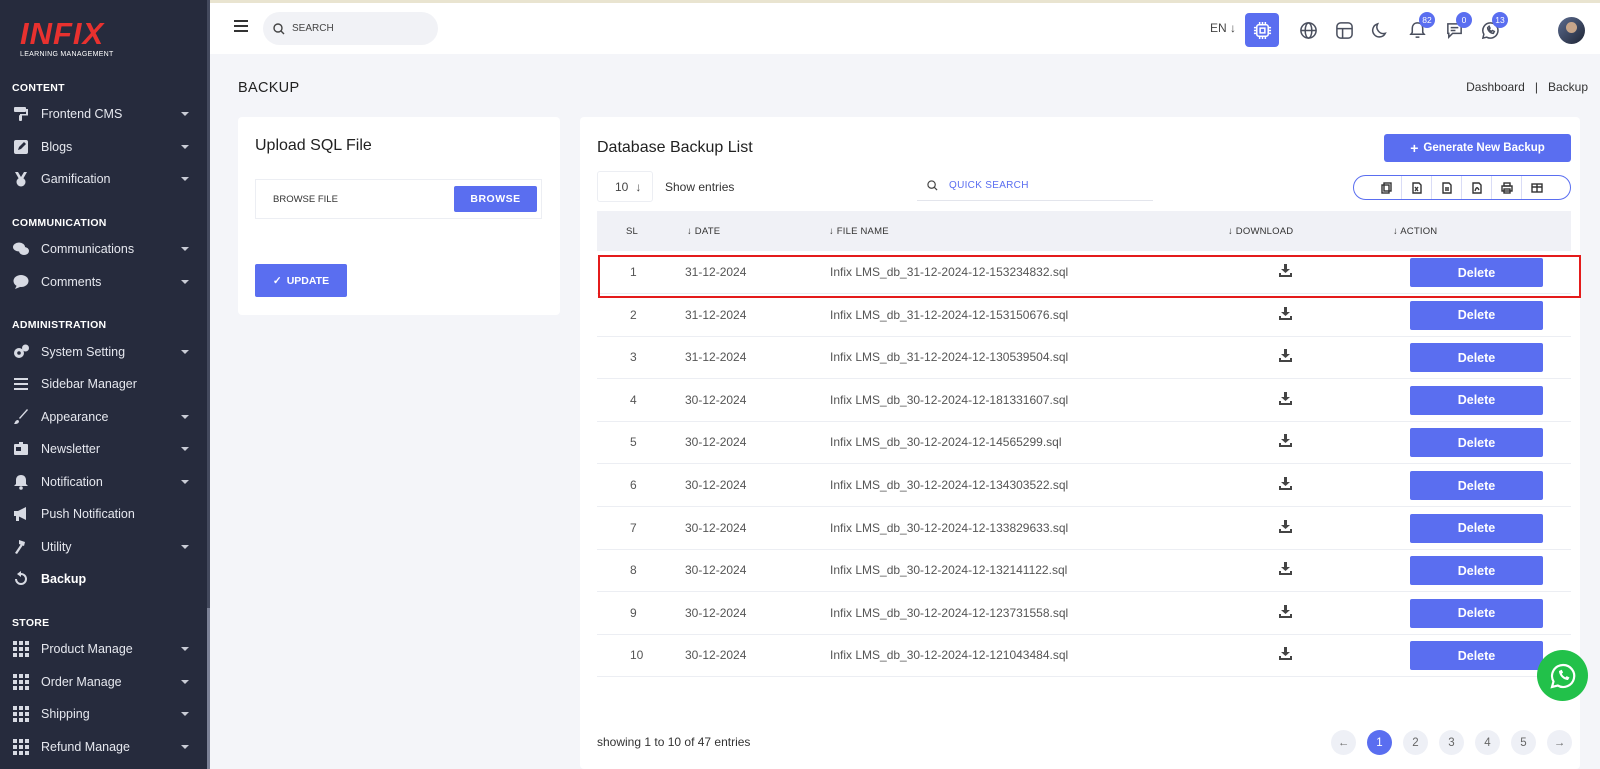  I want to click on col-date: ↓ DATE, so click(703, 231).